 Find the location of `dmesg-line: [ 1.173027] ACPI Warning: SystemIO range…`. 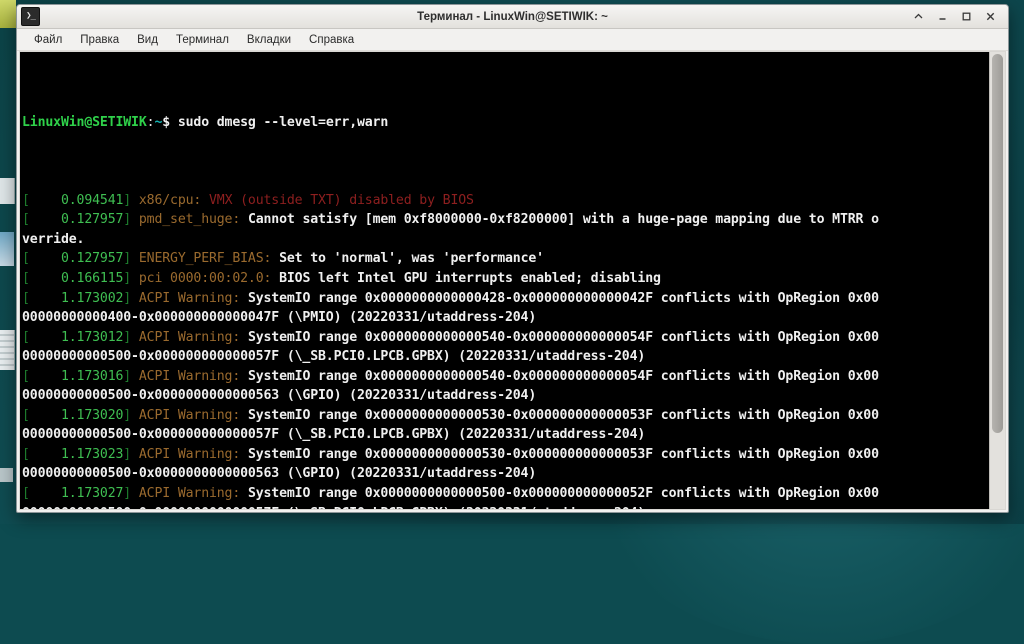

dmesg-line: [ 1.173027] ACPI Warning: SystemIO range… is located at coordinates (505, 494).